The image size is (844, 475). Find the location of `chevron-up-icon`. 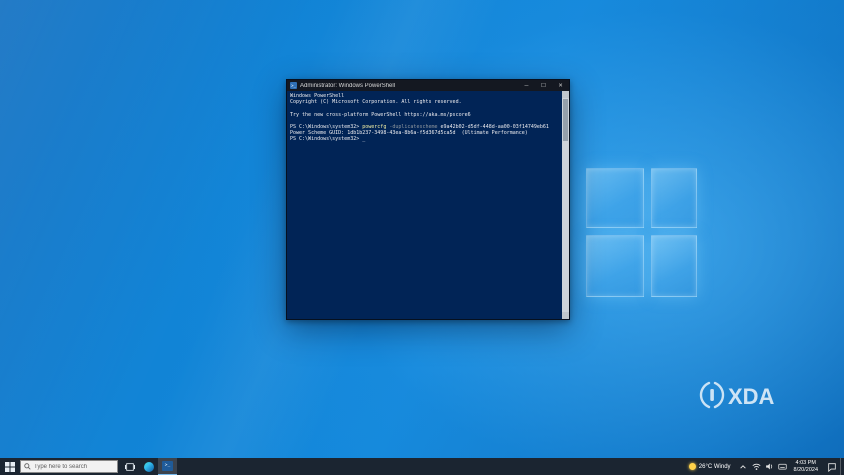

chevron-up-icon is located at coordinates (743, 466).